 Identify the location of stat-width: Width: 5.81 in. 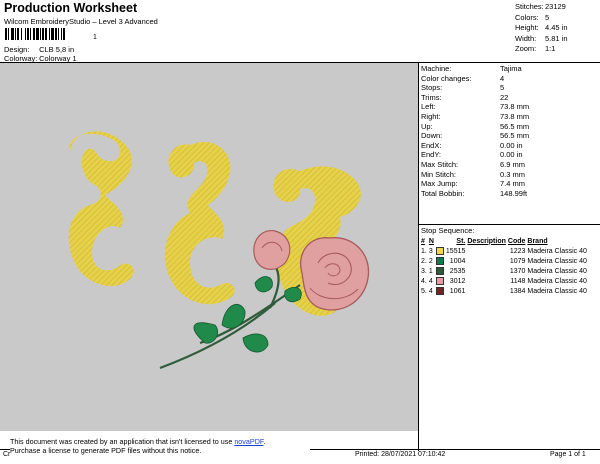
(541, 39).